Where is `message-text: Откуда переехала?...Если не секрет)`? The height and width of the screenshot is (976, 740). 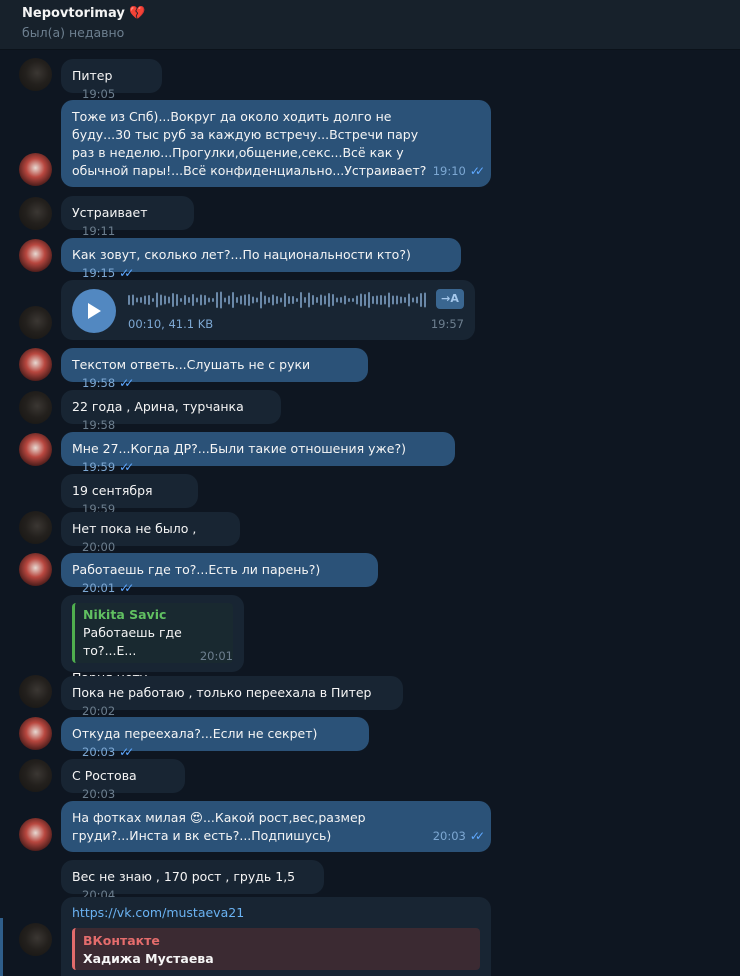
message-text: Откуда переехала?...Если не секрет) is located at coordinates (195, 733).